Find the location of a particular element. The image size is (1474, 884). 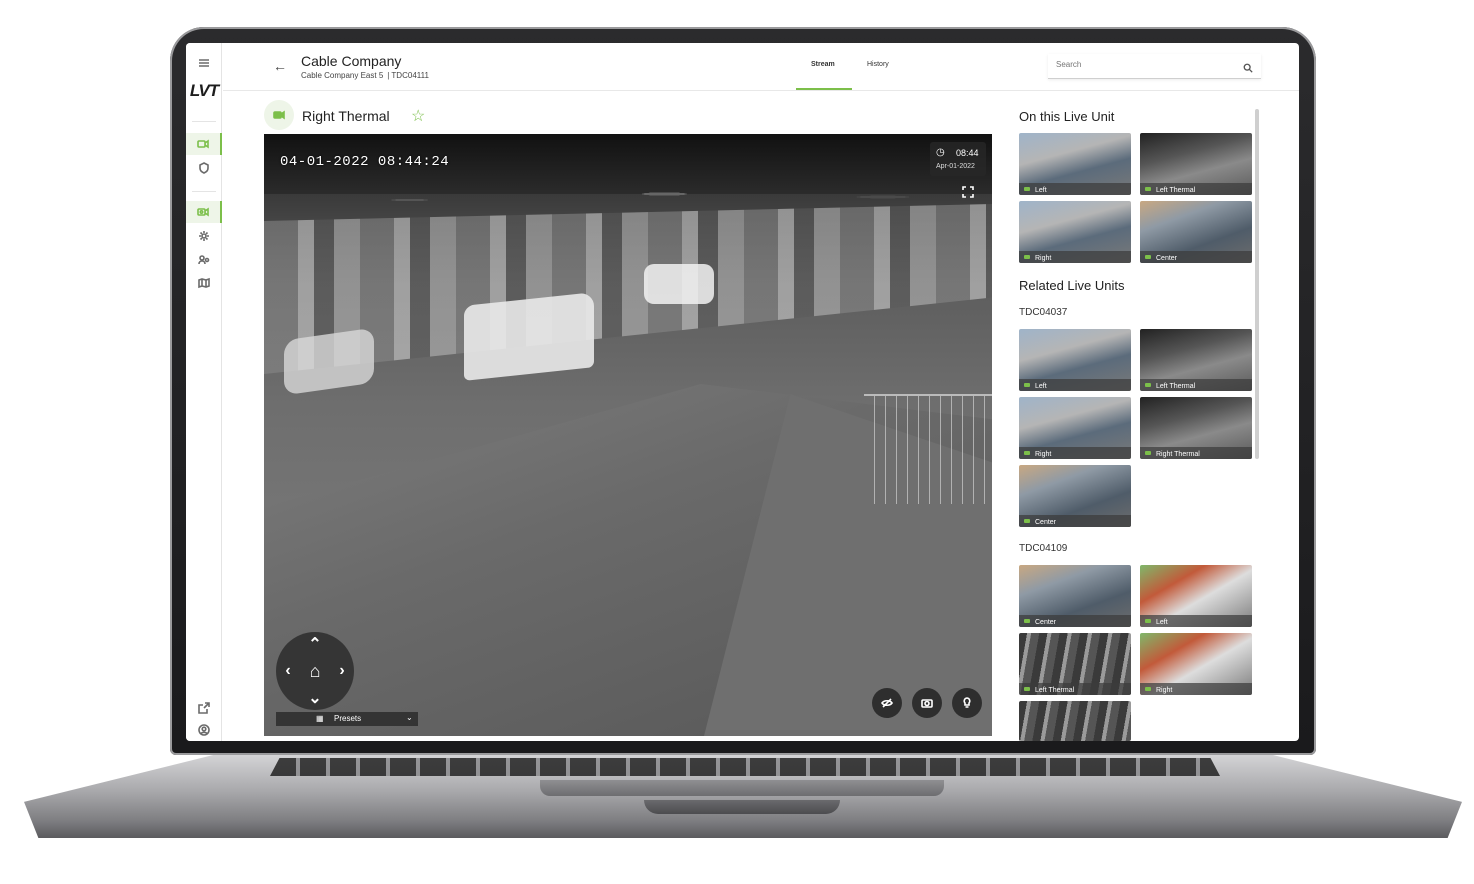

light-icon is located at coordinates (967, 703).